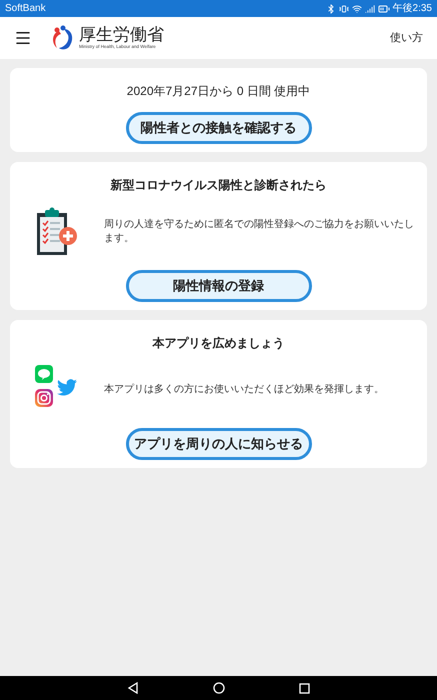 The height and width of the screenshot is (700, 437). Describe the element at coordinates (412, 9) in the screenshot. I see `clock-text: 午後2:35` at that location.